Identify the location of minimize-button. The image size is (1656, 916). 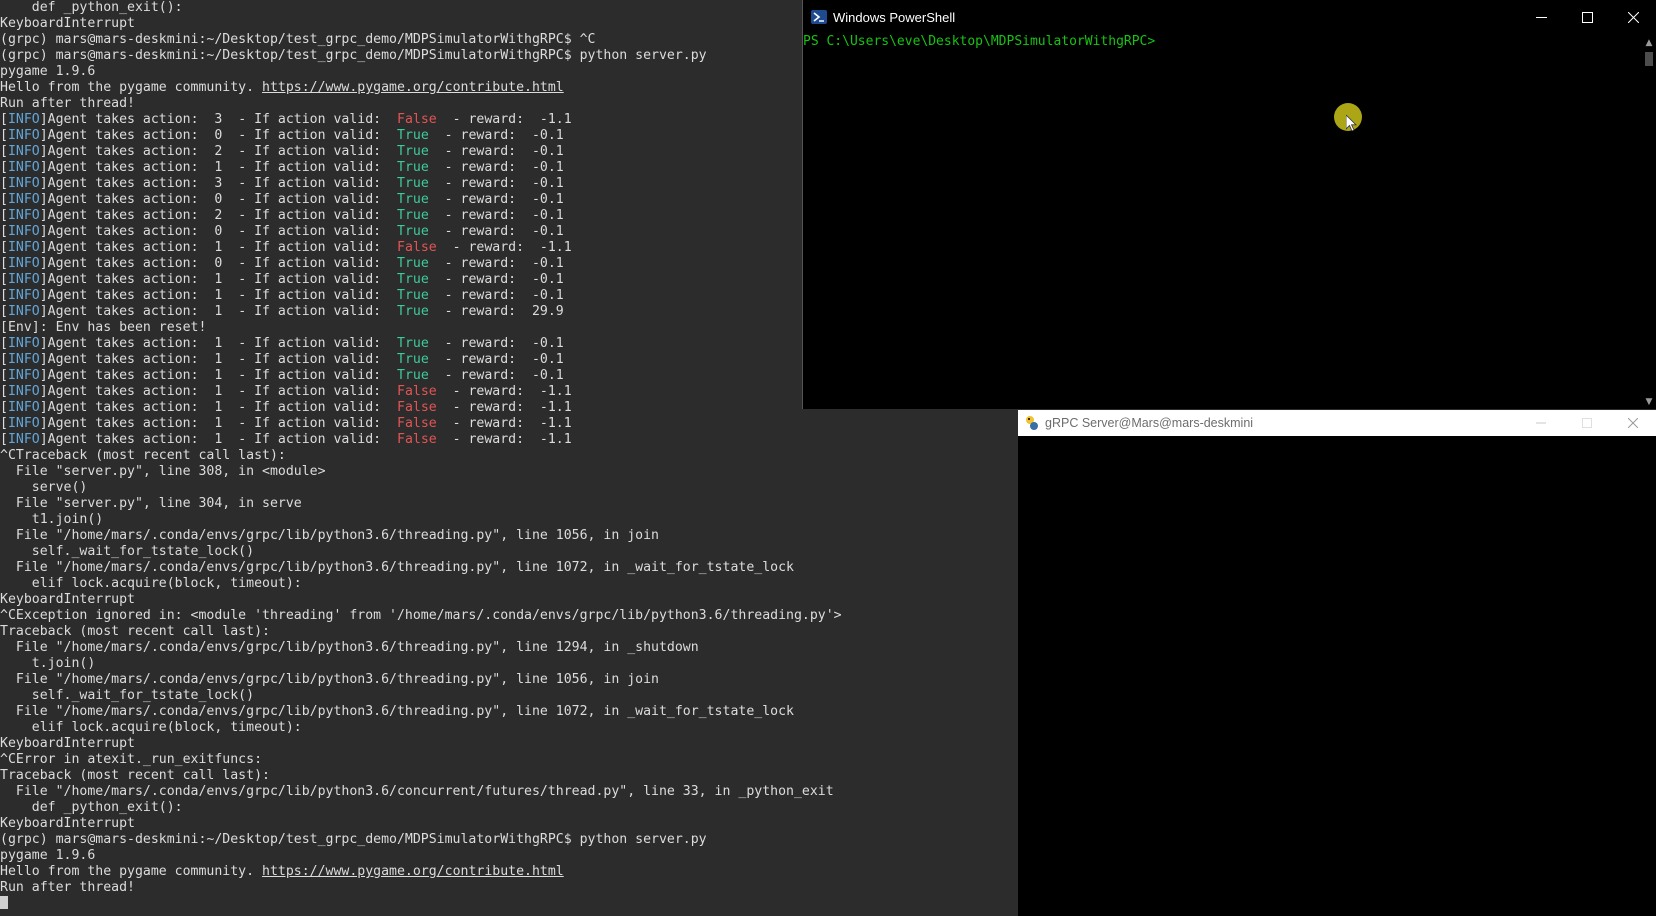
(1541, 17).